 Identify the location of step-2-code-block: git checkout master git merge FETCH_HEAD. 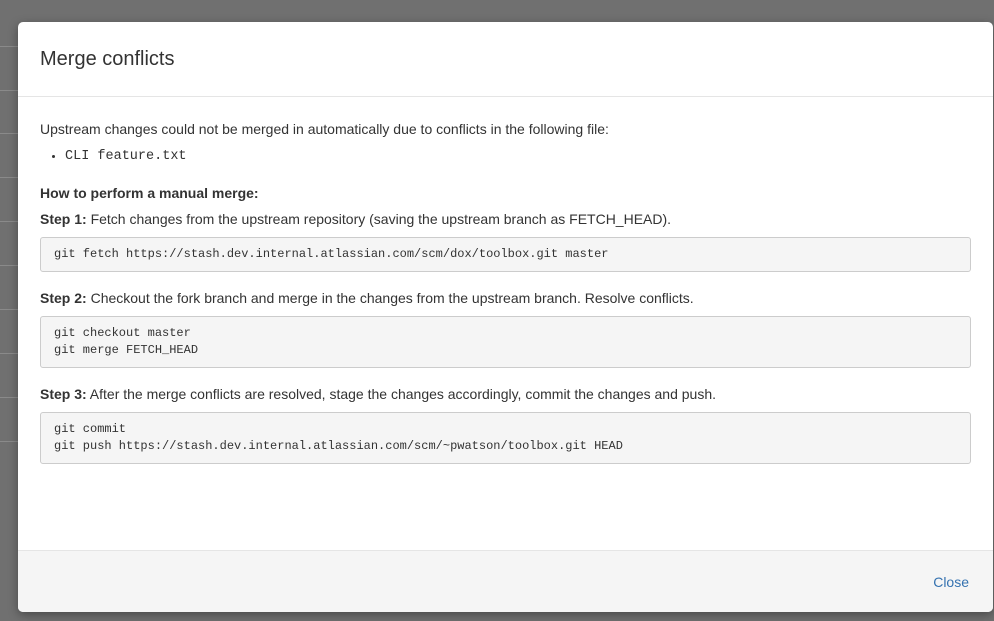
(505, 342).